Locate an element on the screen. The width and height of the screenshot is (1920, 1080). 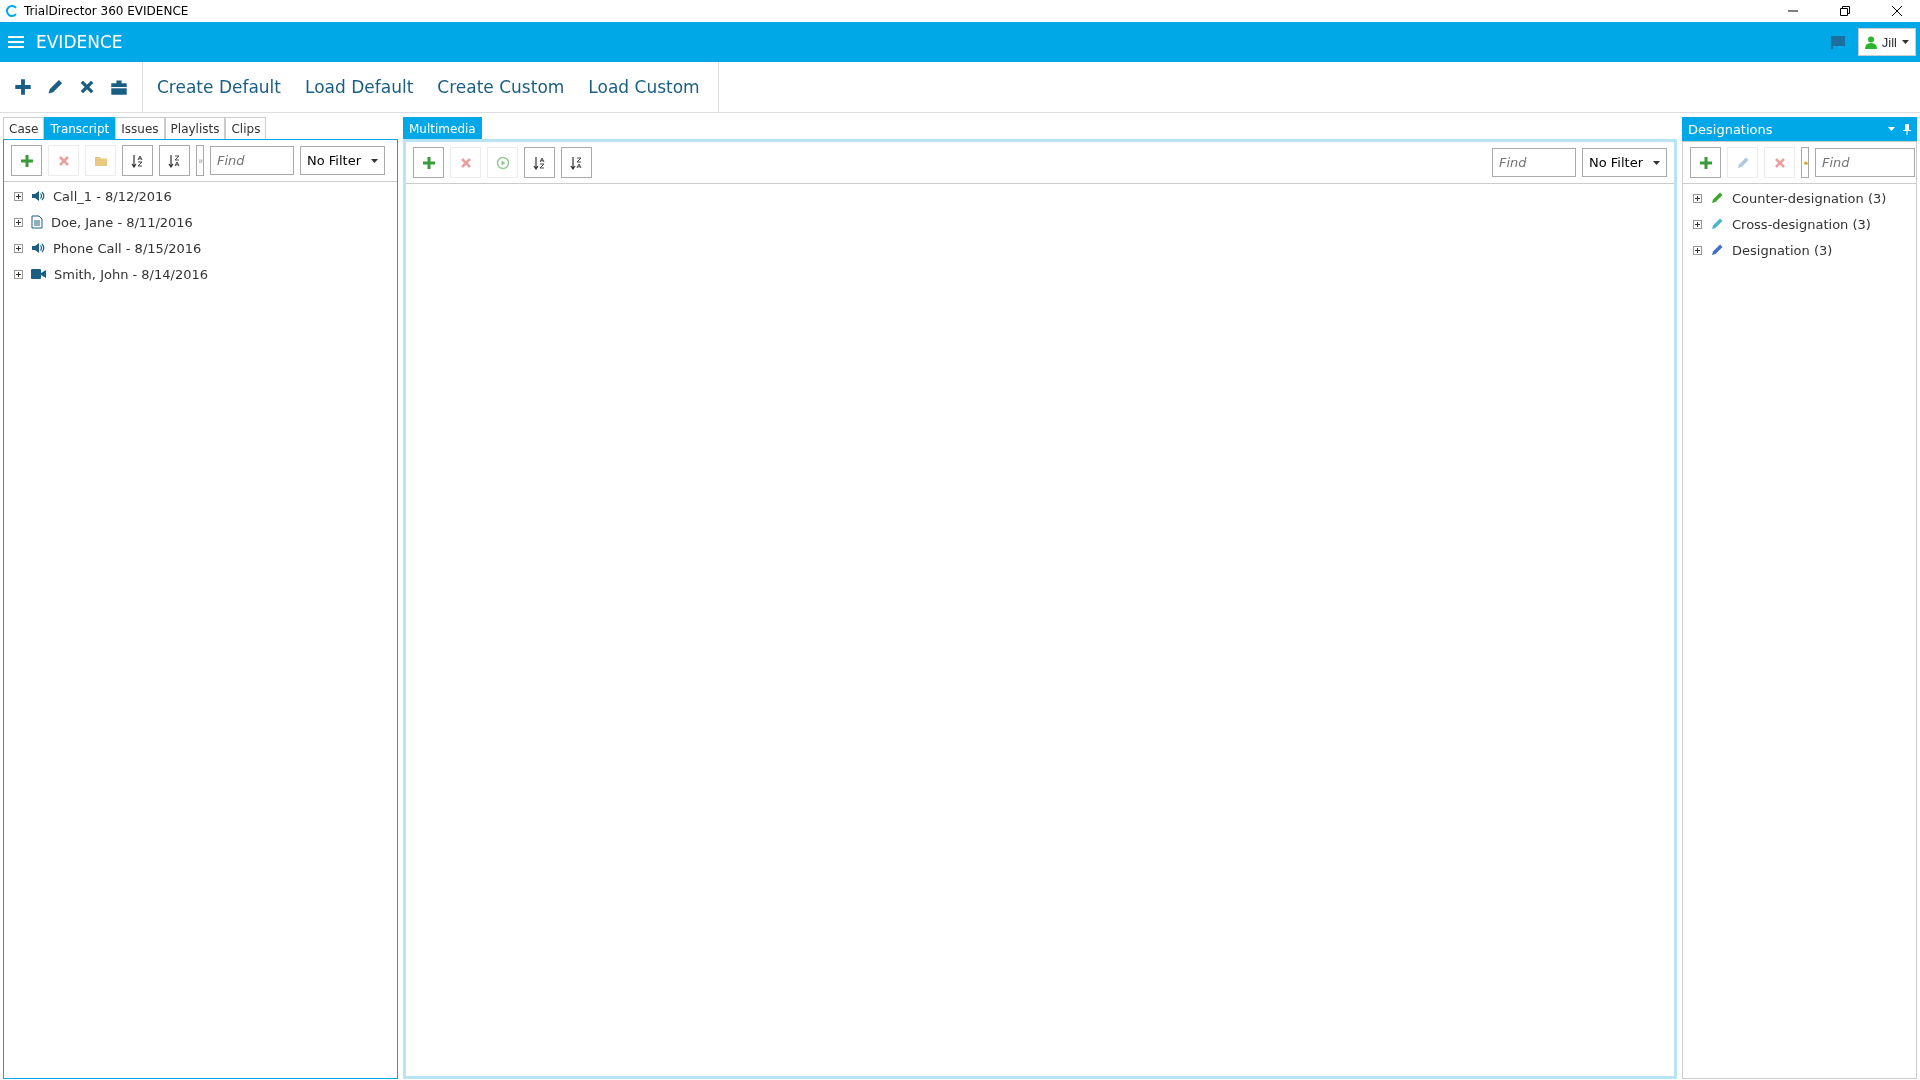
panel-tab: Issues is located at coordinates (140, 128).